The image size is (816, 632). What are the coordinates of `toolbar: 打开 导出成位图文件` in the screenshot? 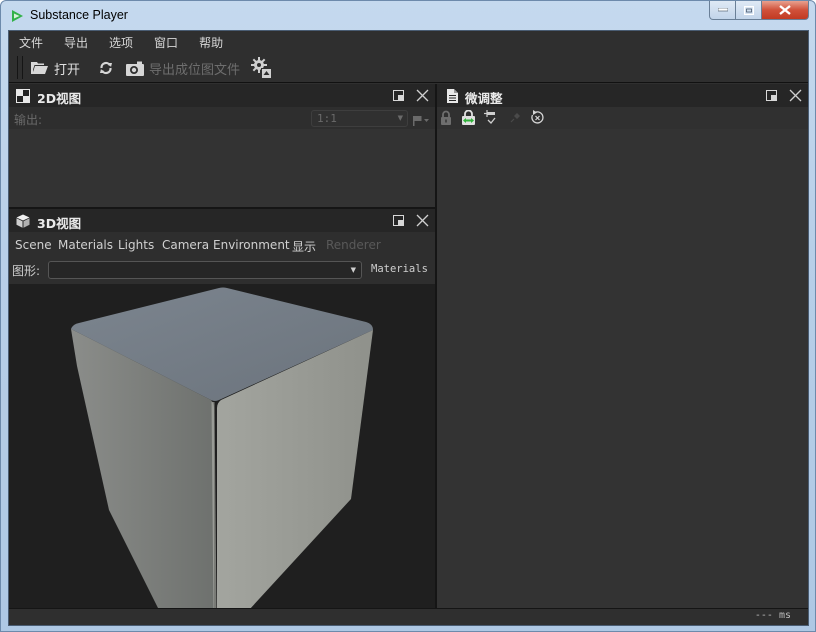 It's located at (408, 68).